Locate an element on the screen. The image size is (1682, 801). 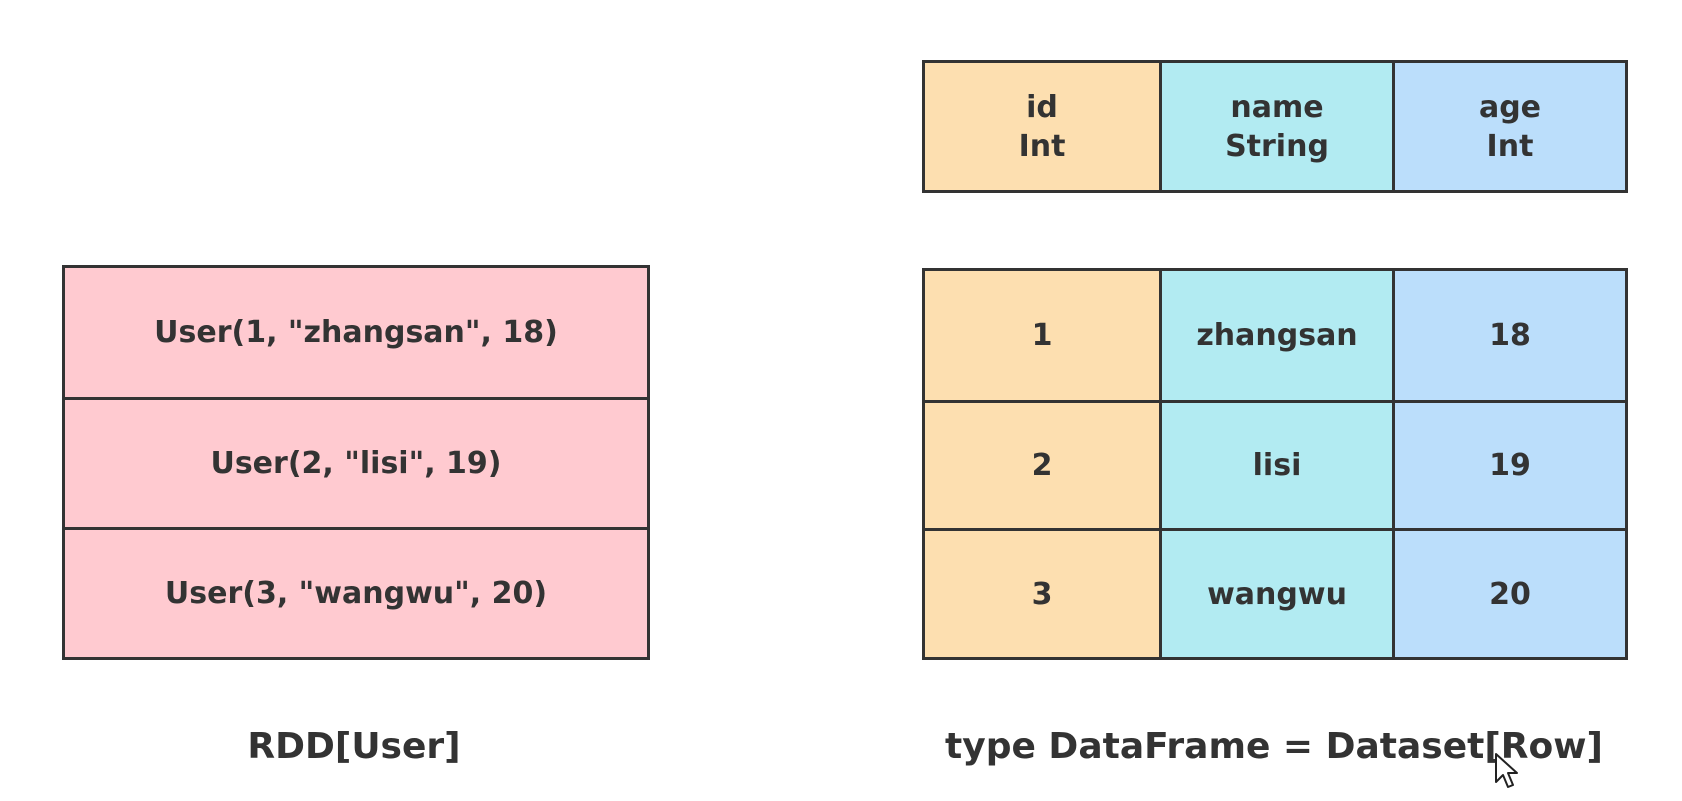
rdd-row: User(3, "wangwu", 20) is located at coordinates (356, 593).